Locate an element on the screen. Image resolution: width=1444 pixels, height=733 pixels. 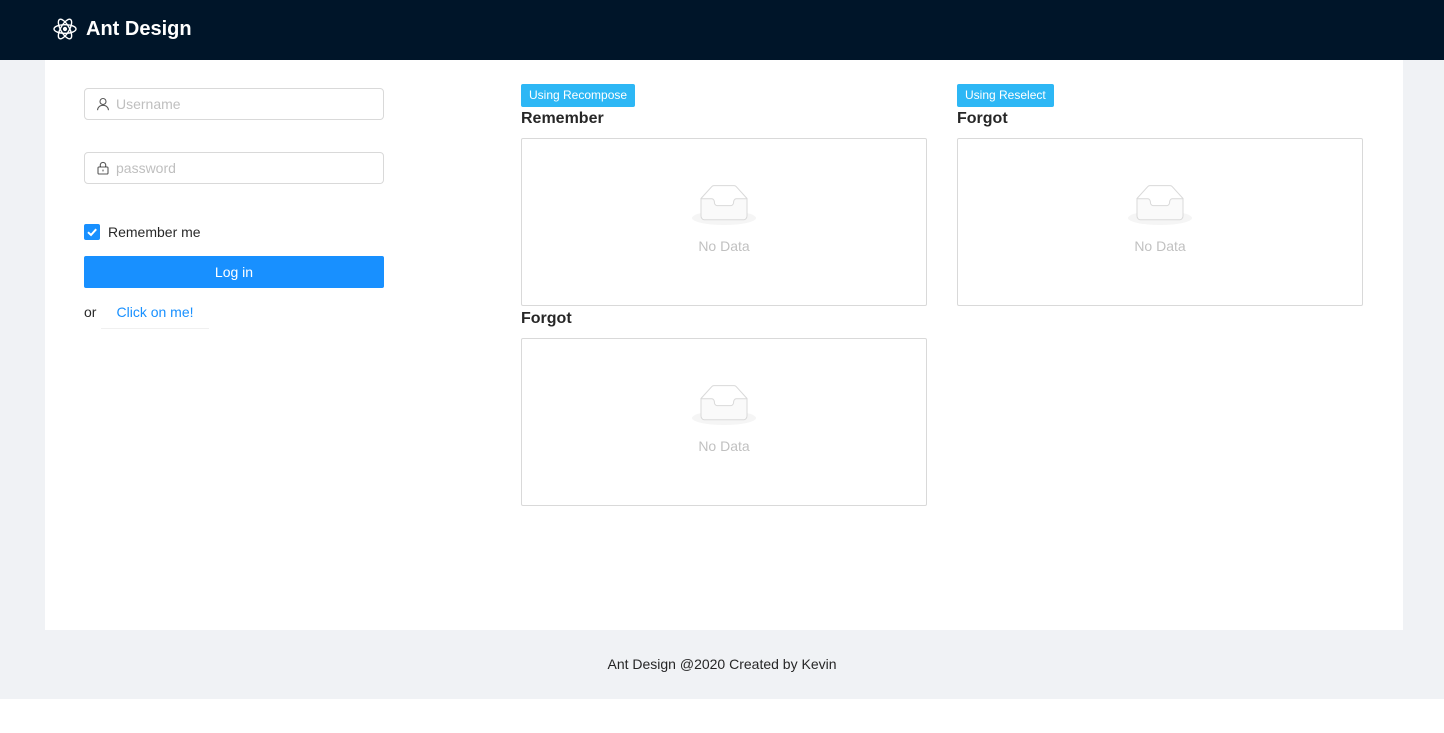
username-input is located at coordinates (249, 104).